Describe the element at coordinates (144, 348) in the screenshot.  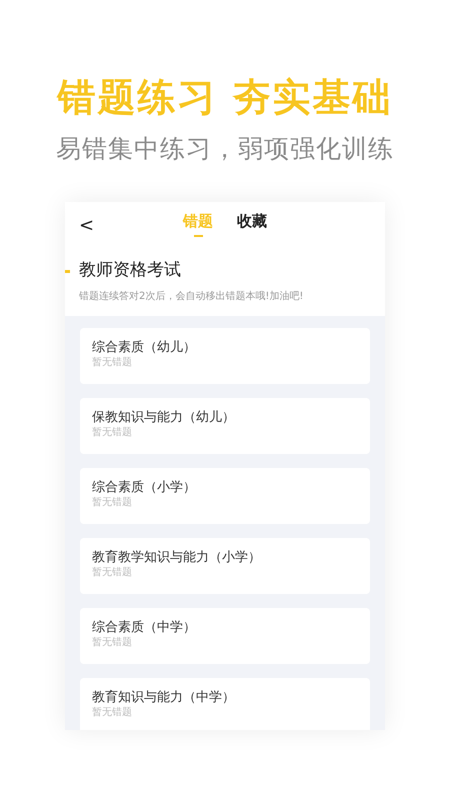
I see `subject-name: 综合素质（幼儿）` at that location.